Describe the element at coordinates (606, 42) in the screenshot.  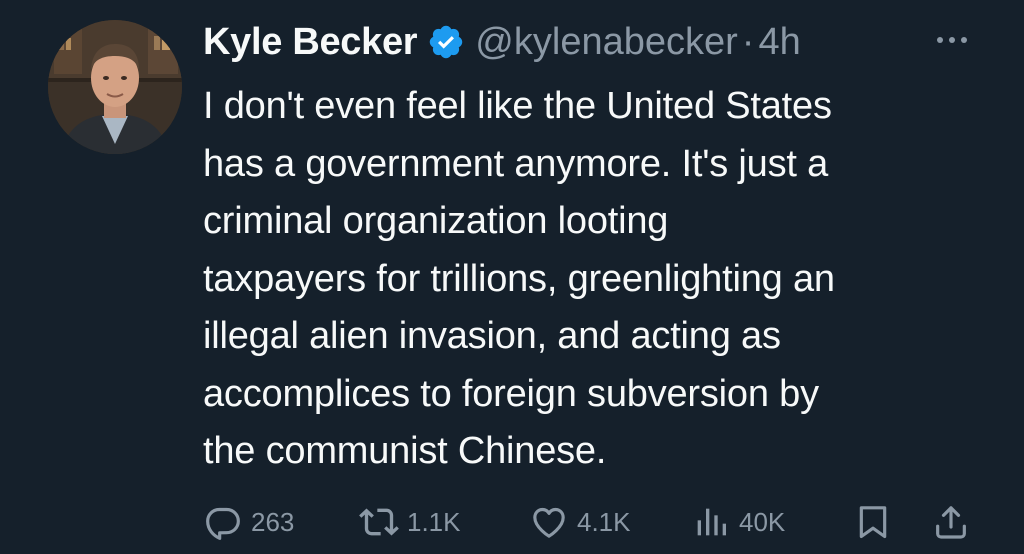
I see `author-handle: @kylenabecker` at that location.